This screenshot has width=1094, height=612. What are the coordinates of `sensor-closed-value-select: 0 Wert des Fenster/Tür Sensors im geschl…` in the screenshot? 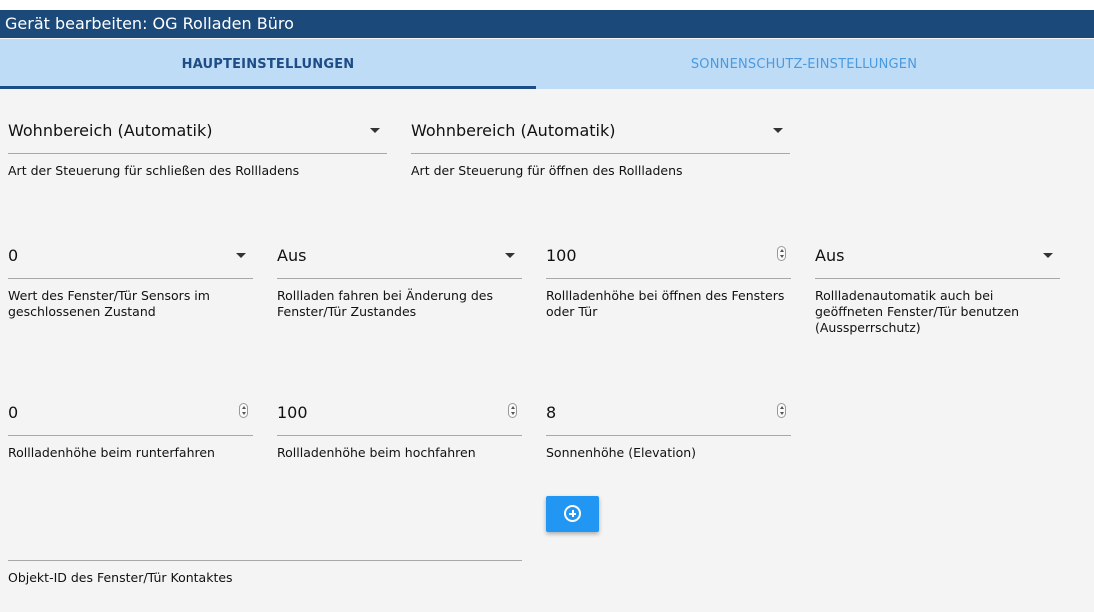 It's located at (130, 284).